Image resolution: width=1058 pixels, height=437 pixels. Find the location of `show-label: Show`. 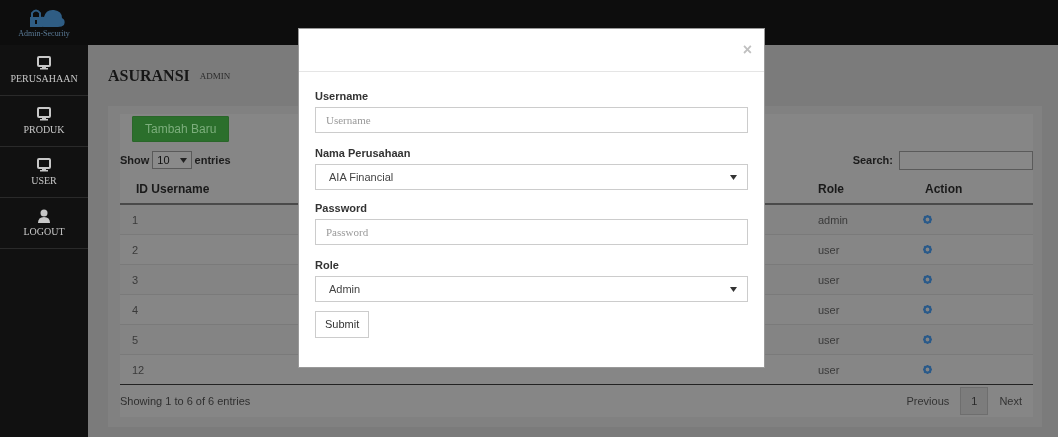

show-label: Show is located at coordinates (135, 160).